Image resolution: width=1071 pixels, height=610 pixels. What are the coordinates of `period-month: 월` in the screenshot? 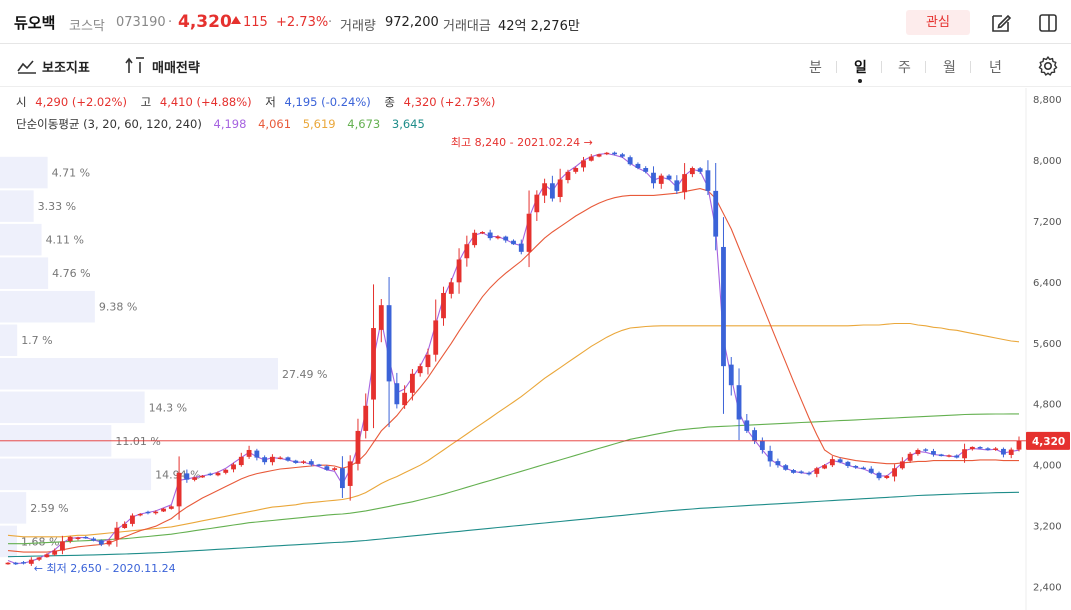 It's located at (949, 67).